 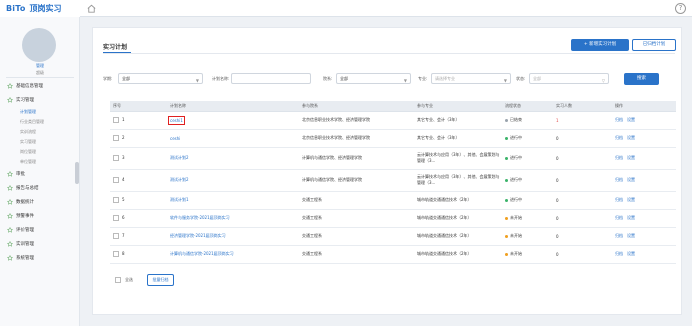 I want to click on row-number: 7, so click(x=123, y=235).